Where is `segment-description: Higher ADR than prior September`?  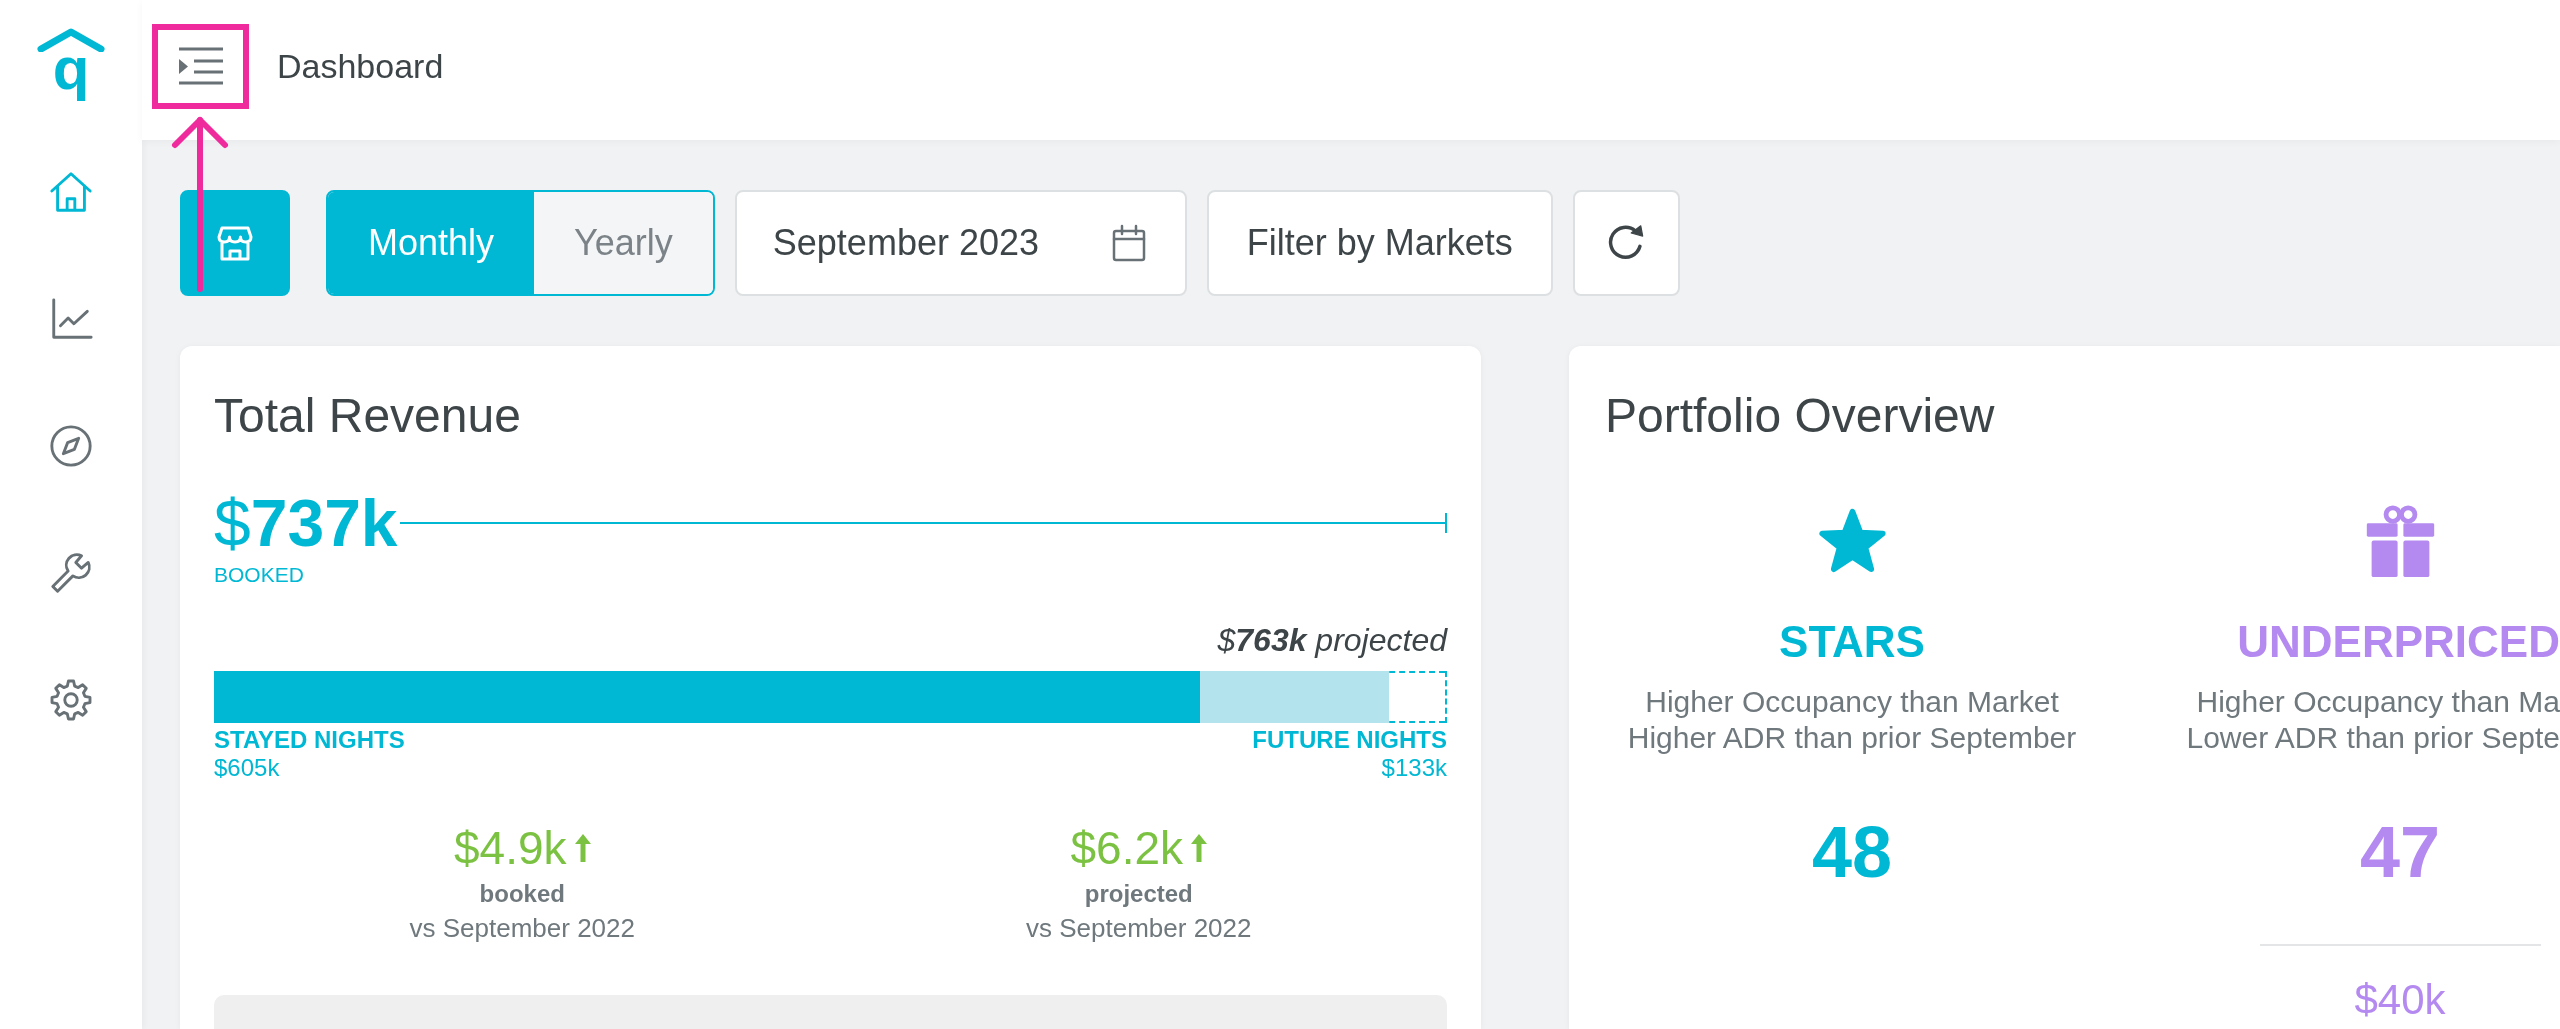 segment-description: Higher ADR than prior September is located at coordinates (1852, 738).